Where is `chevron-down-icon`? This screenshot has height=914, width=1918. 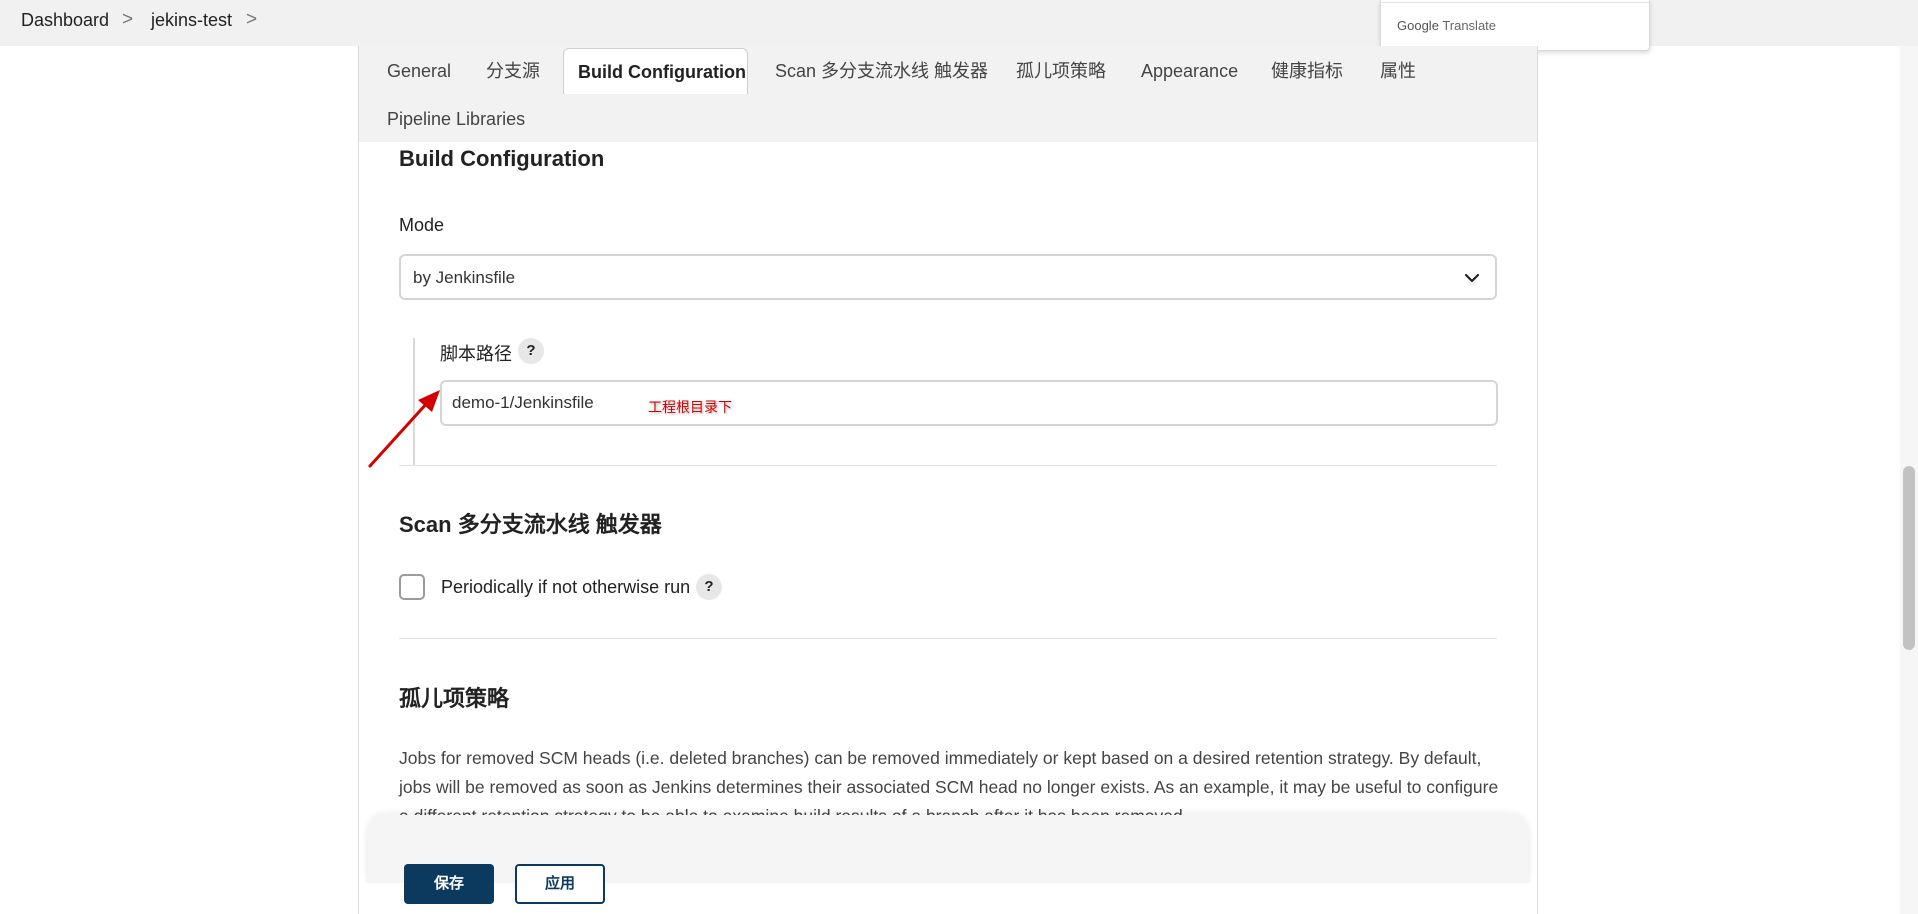
chevron-down-icon is located at coordinates (1472, 278).